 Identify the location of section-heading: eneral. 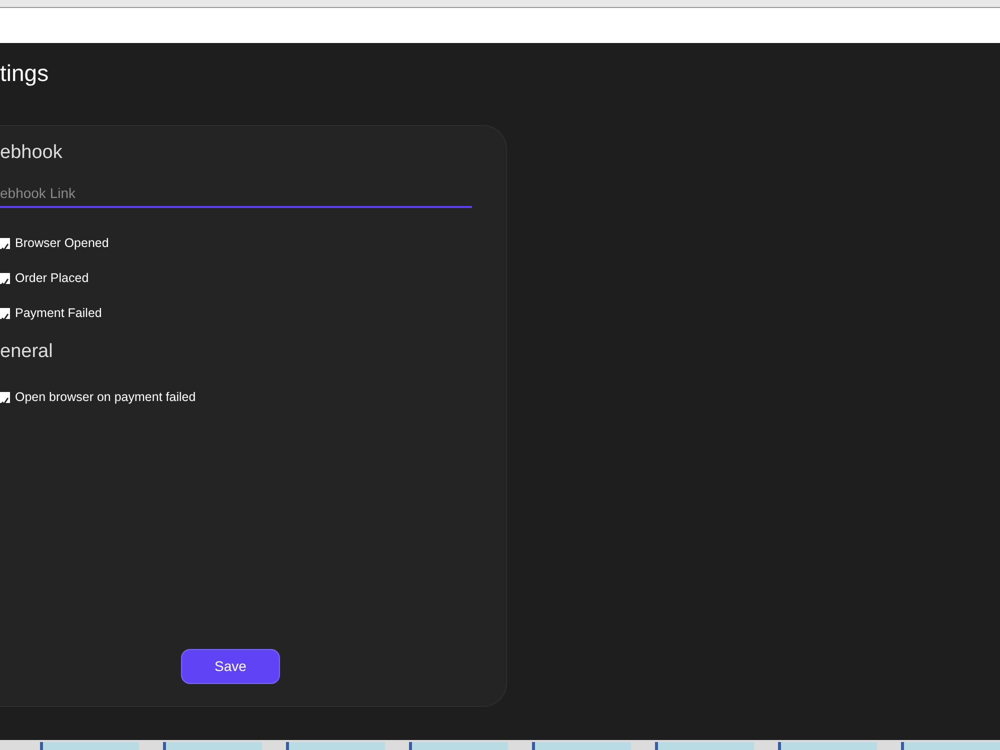
(27, 352).